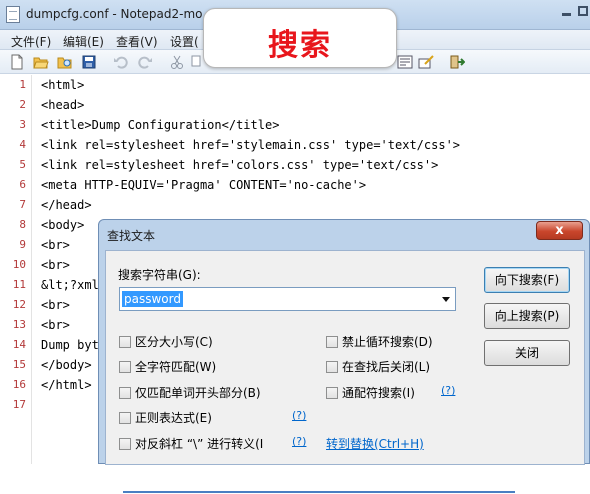 Image resolution: width=590 pixels, height=494 pixels. Describe the element at coordinates (287, 299) in the screenshot. I see `search-input: password` at that location.